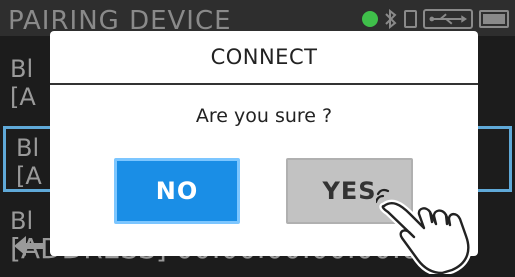 The width and height of the screenshot is (515, 277). I want to click on status-indicator-icon, so click(370, 19).